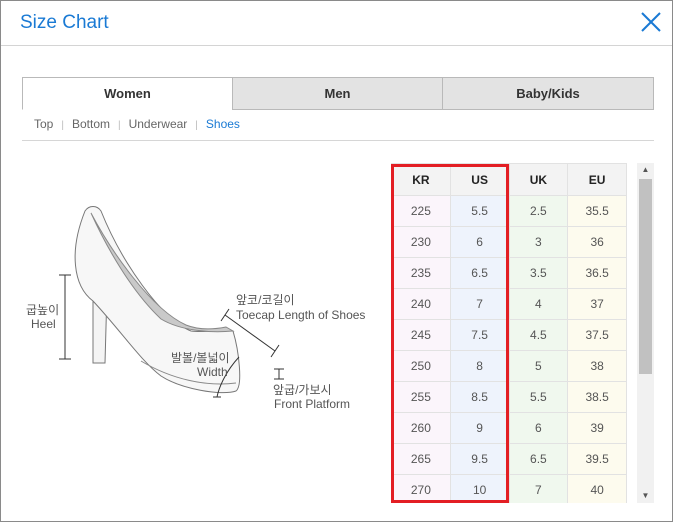 This screenshot has width=673, height=522. I want to click on toecap-label-kr: 앞코/코길이, so click(265, 300).